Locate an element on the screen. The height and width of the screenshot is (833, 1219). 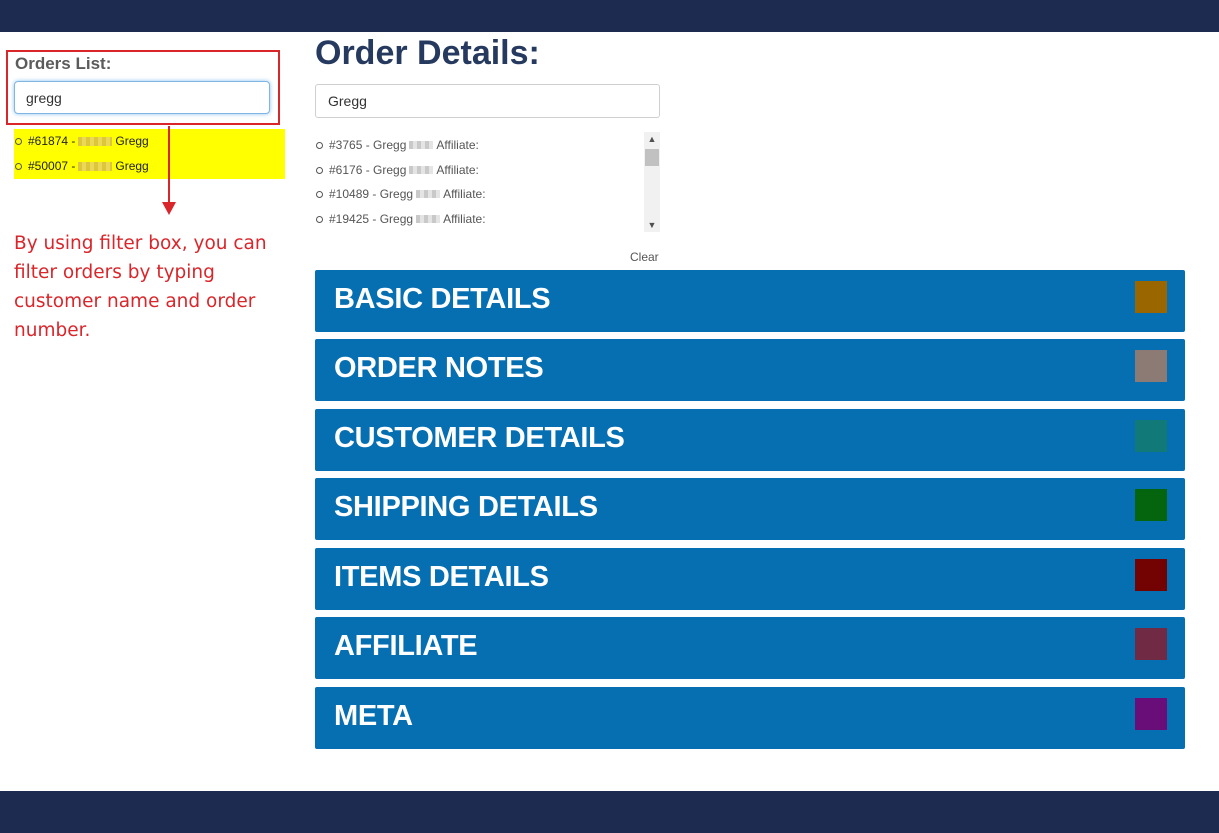
list-item: #10489 - Gregg Affiliate: is located at coordinates (400, 194).